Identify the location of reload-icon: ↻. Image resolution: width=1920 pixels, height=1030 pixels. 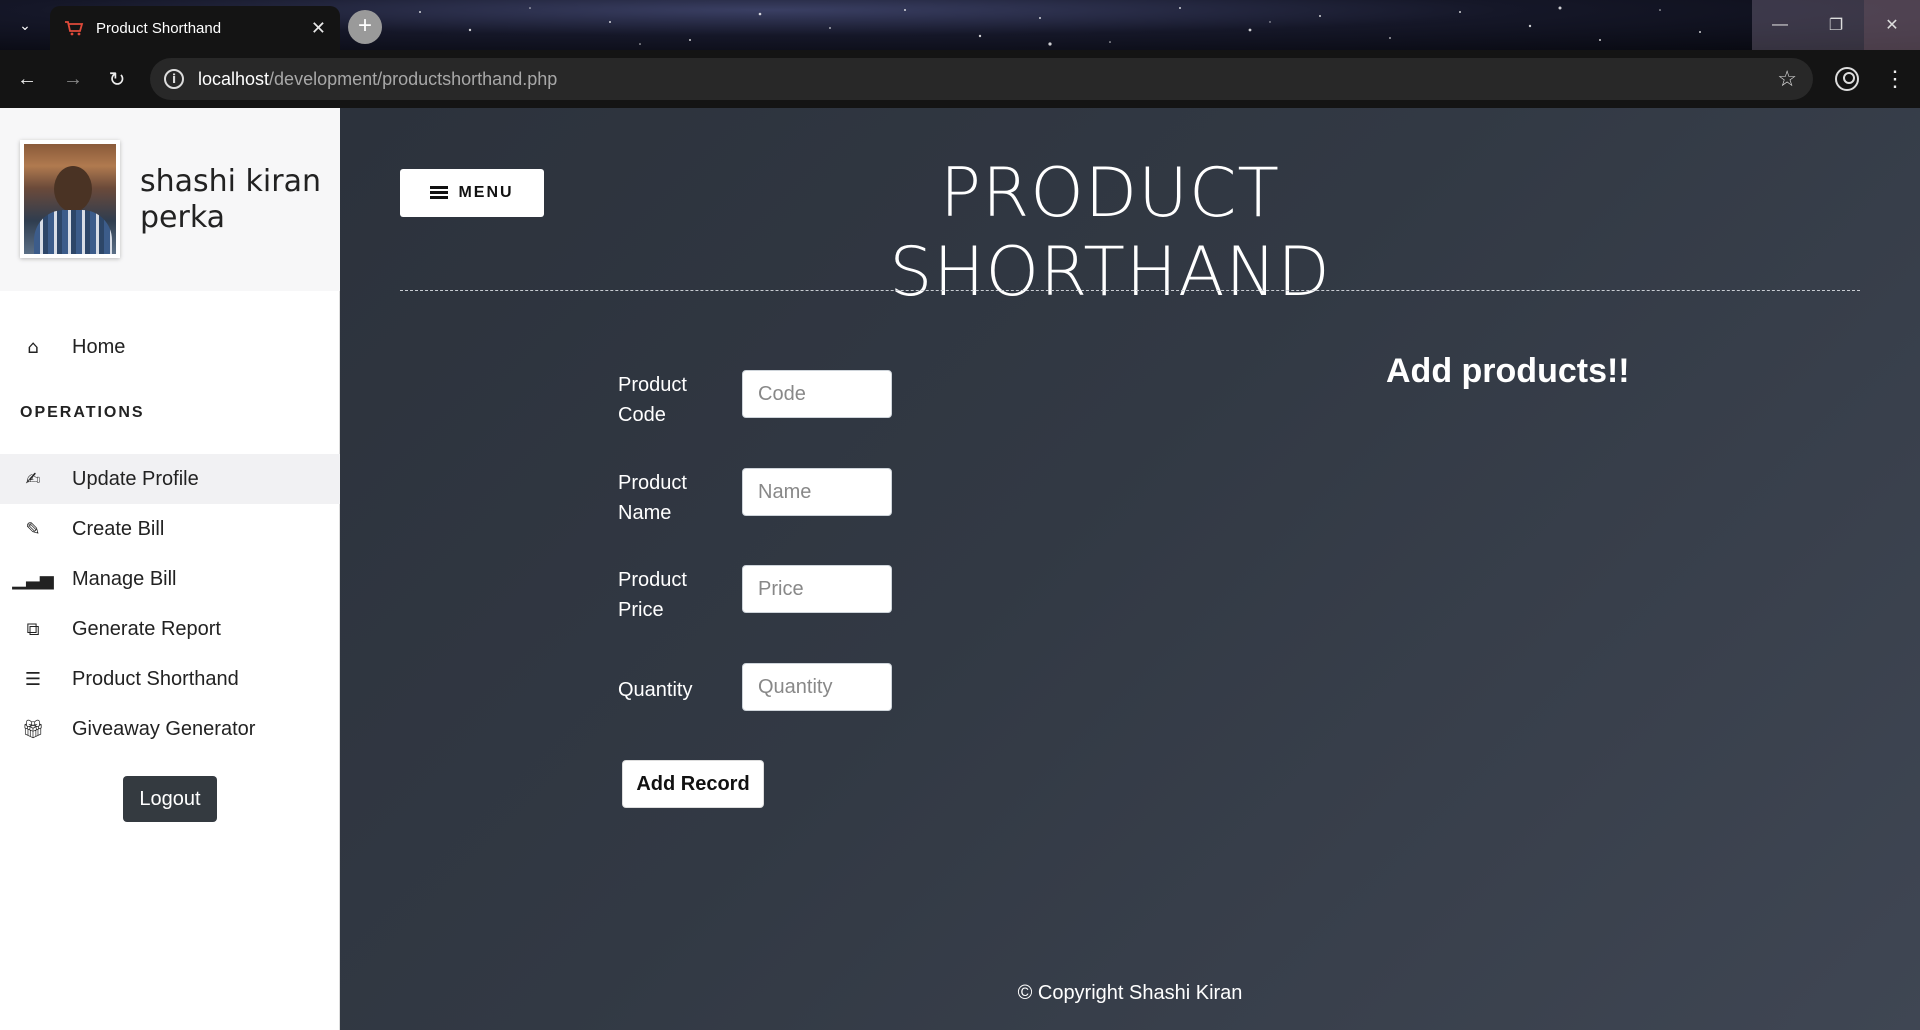
(117, 79).